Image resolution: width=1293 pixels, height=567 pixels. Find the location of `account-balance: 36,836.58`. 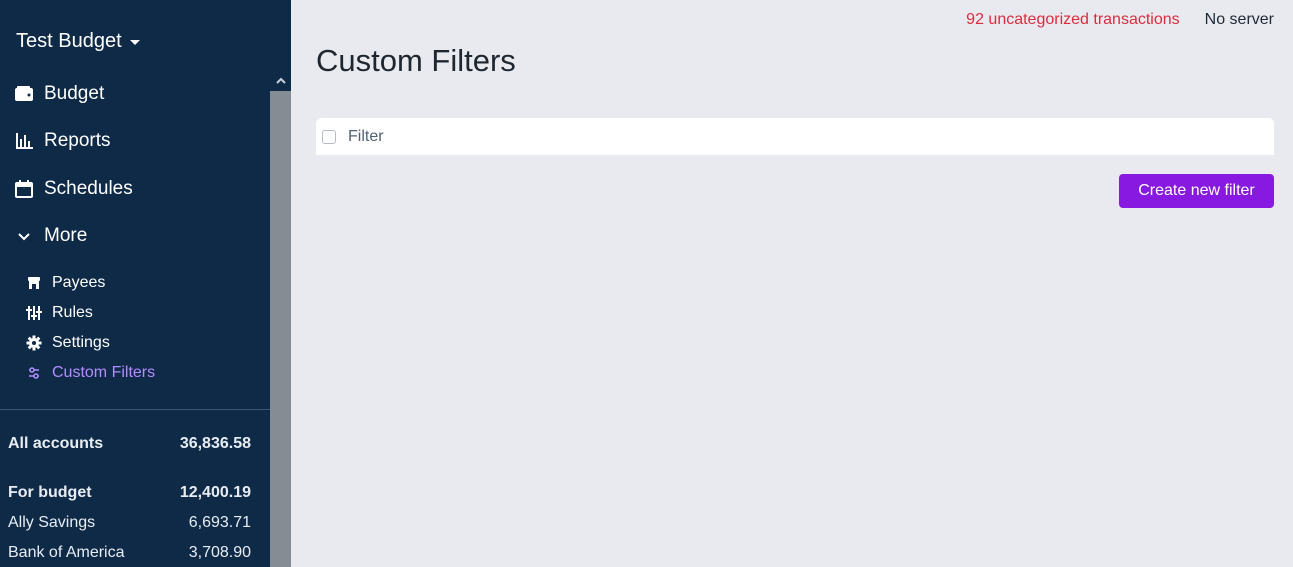

account-balance: 36,836.58 is located at coordinates (215, 443).